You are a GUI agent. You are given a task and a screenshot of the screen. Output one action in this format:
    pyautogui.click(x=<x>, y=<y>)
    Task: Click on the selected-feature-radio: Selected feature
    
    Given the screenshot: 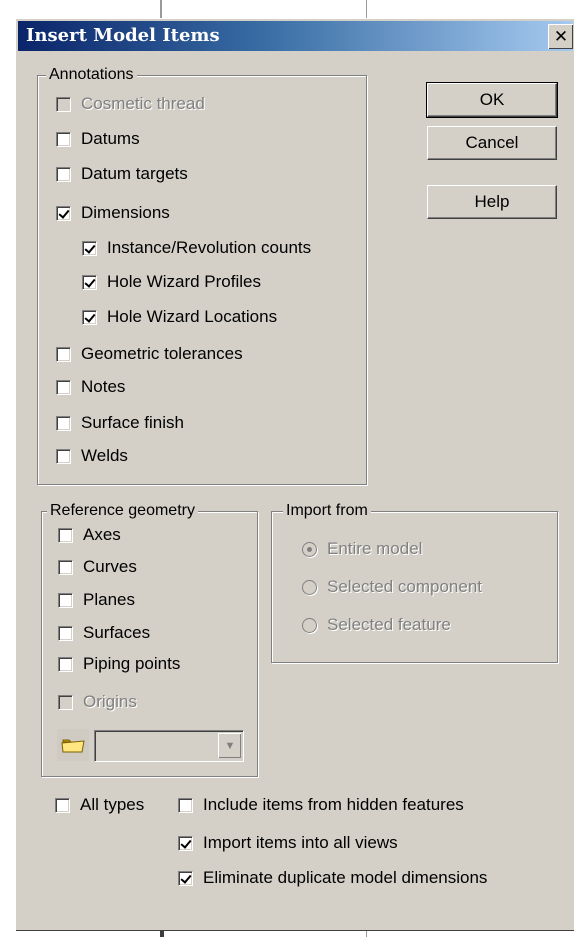 What is the action you would take?
    pyautogui.click(x=376, y=625)
    